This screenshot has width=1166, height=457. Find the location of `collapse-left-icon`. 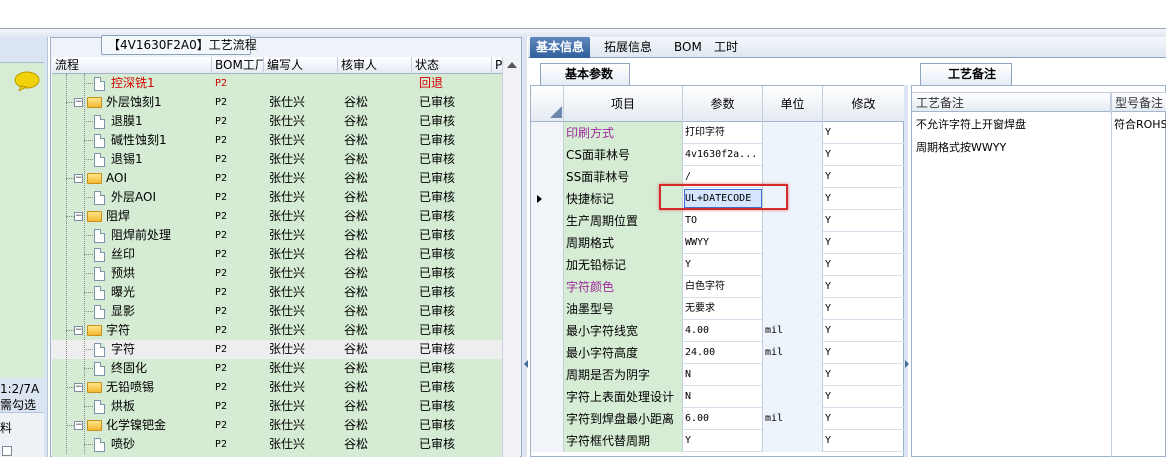

collapse-left-icon is located at coordinates (526, 364).